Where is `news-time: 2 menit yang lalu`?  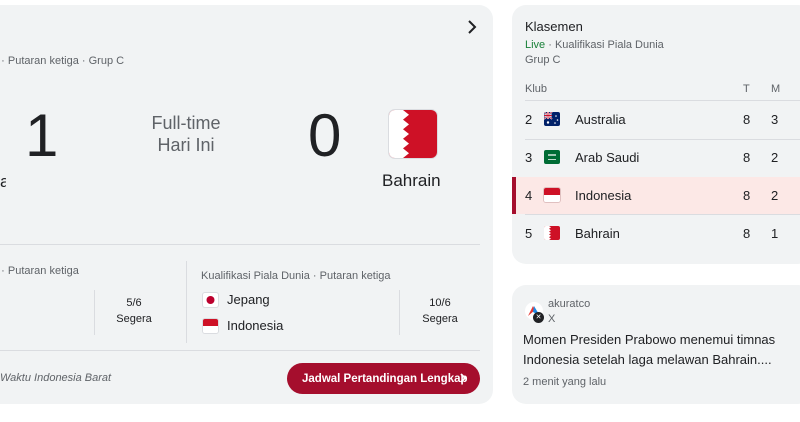
news-time: 2 menit yang lalu is located at coordinates (565, 382).